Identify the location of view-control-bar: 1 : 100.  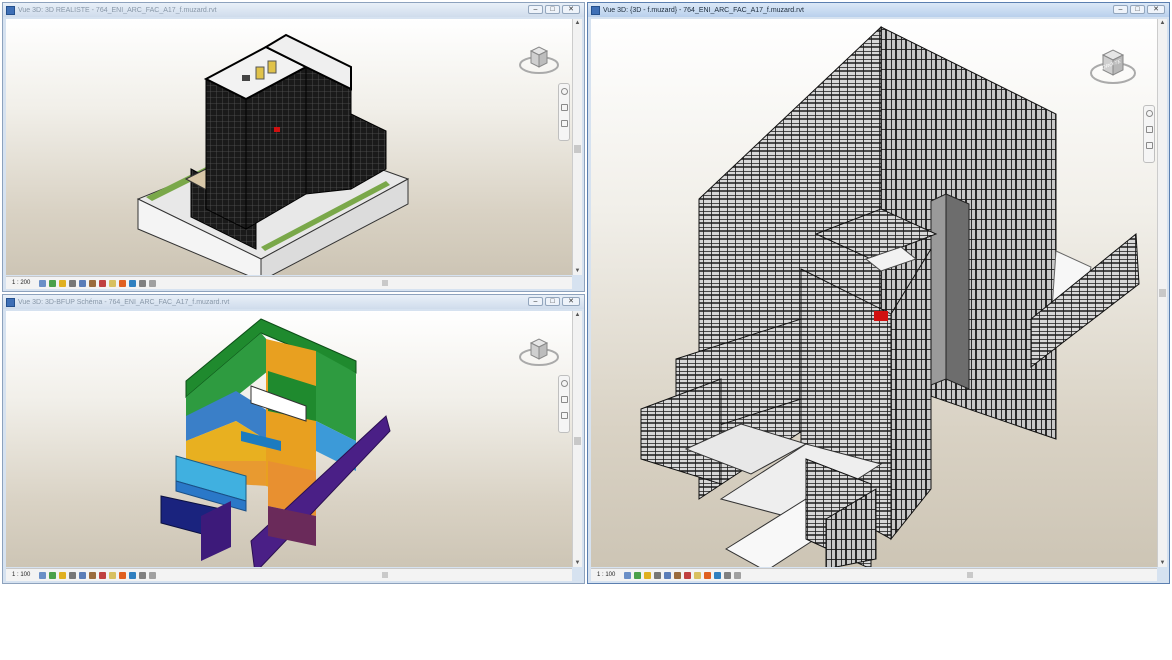
(289, 574).